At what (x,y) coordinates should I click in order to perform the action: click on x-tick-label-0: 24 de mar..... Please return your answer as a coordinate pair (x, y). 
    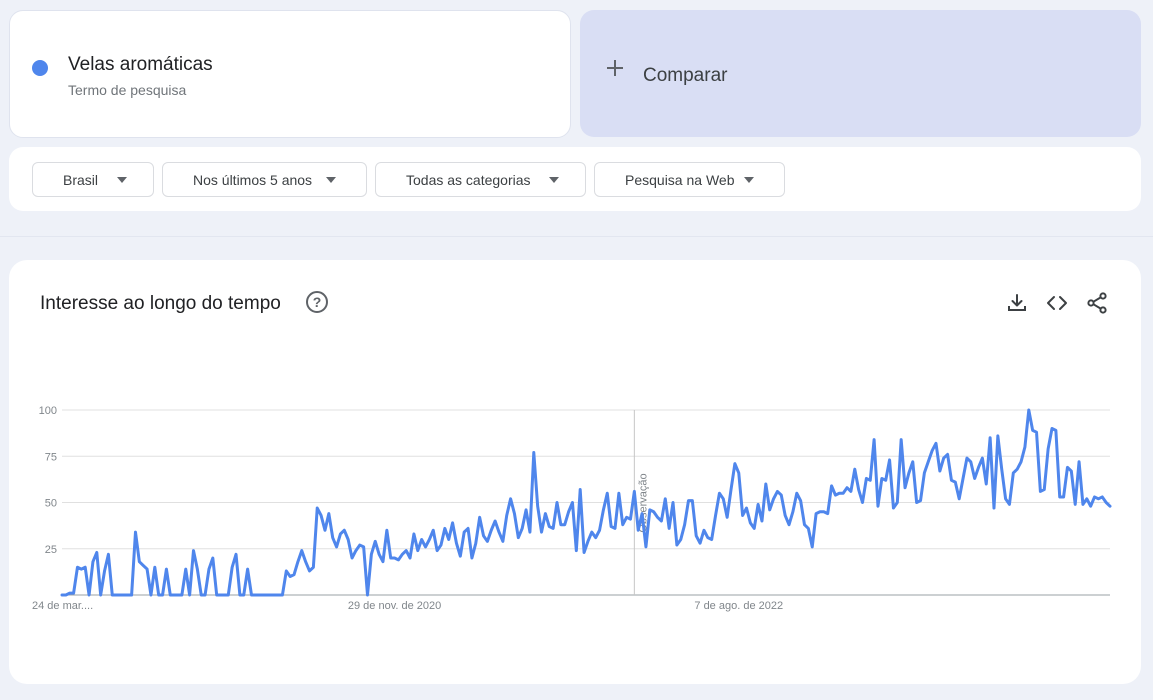
    Looking at the image, I should click on (62, 606).